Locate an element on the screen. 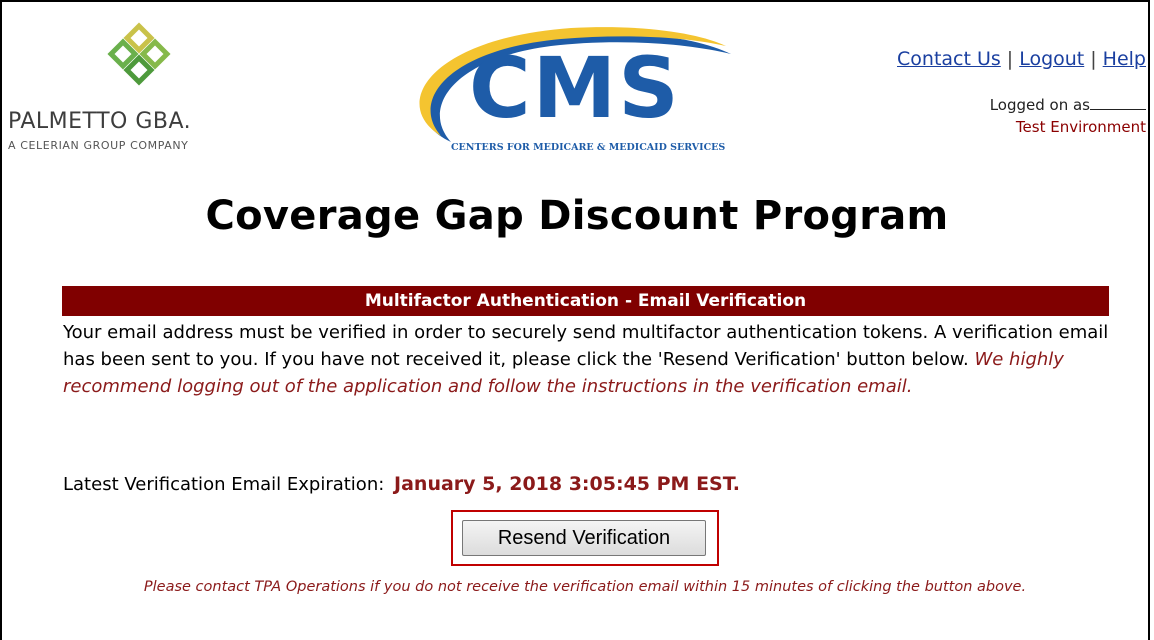  expiration-label: Latest Verification Email Expiration: is located at coordinates (224, 484).